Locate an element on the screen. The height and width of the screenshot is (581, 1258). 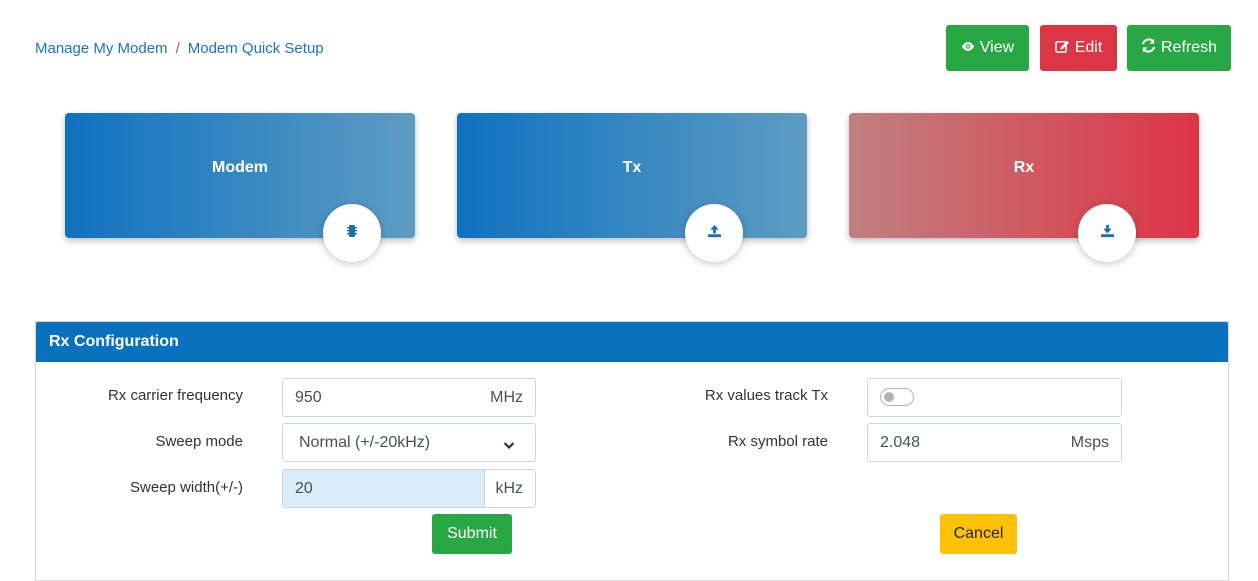
sweep-width-unit: kHz is located at coordinates (509, 488).